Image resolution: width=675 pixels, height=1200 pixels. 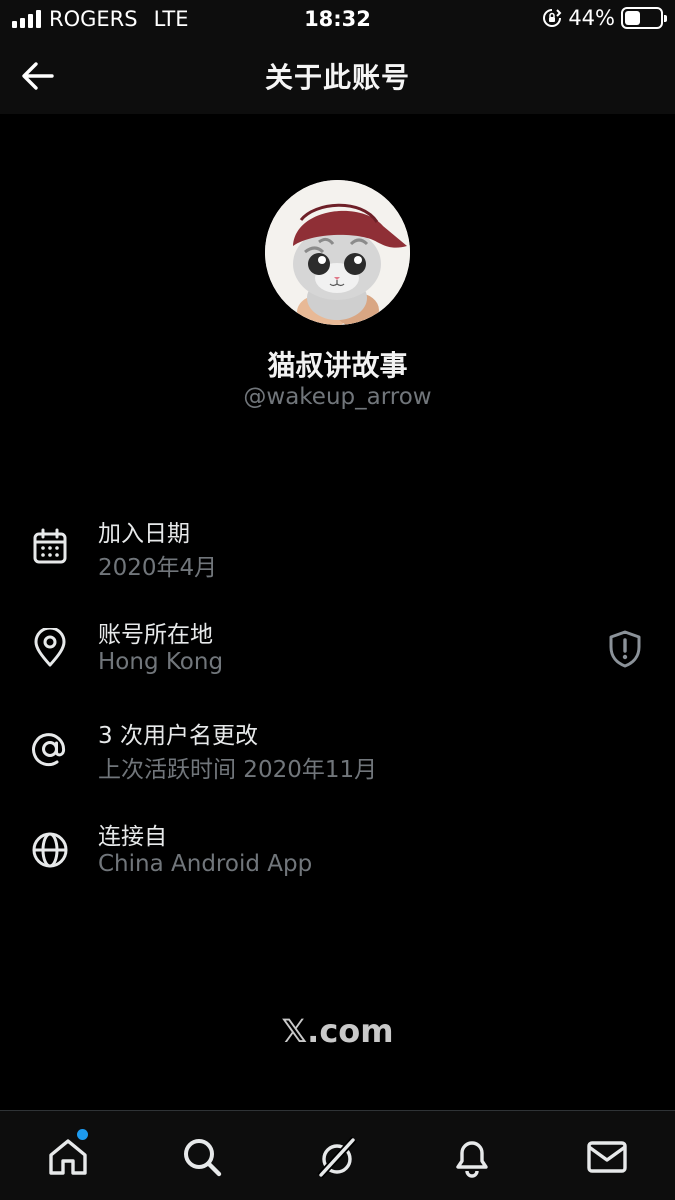 I want to click on search-icon, so click(x=203, y=1158).